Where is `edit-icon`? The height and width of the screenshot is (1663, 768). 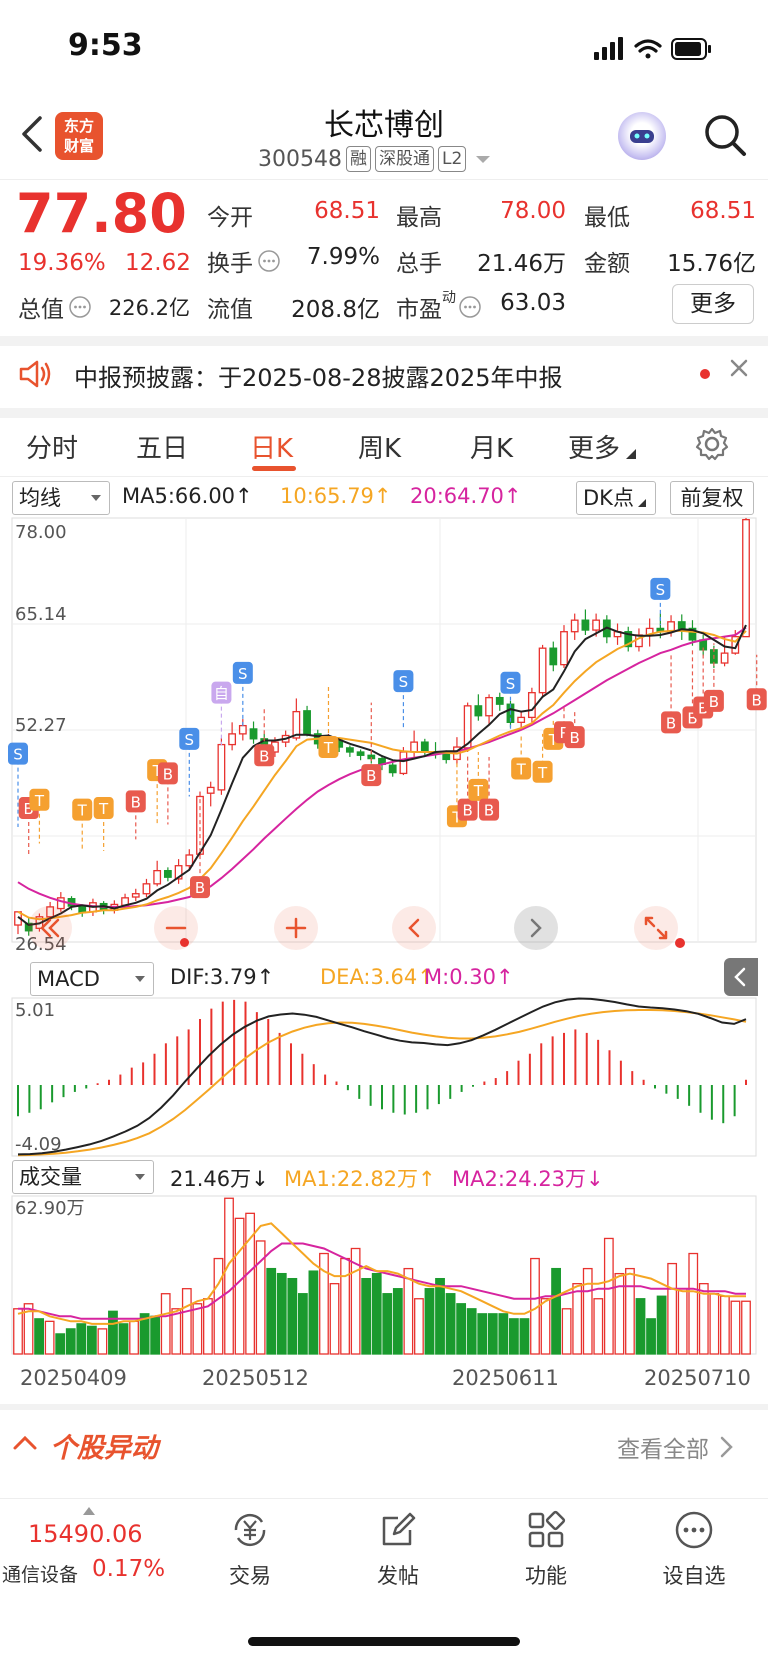 edit-icon is located at coordinates (399, 1529).